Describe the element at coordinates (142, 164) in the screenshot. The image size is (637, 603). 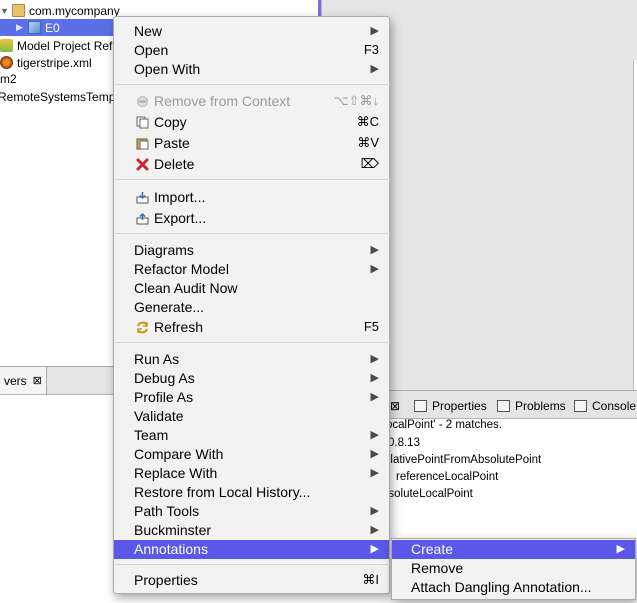
I see `delete-icon` at that location.